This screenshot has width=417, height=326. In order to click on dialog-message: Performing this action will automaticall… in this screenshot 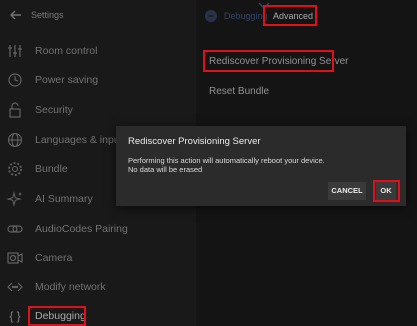, I will do `click(226, 165)`.